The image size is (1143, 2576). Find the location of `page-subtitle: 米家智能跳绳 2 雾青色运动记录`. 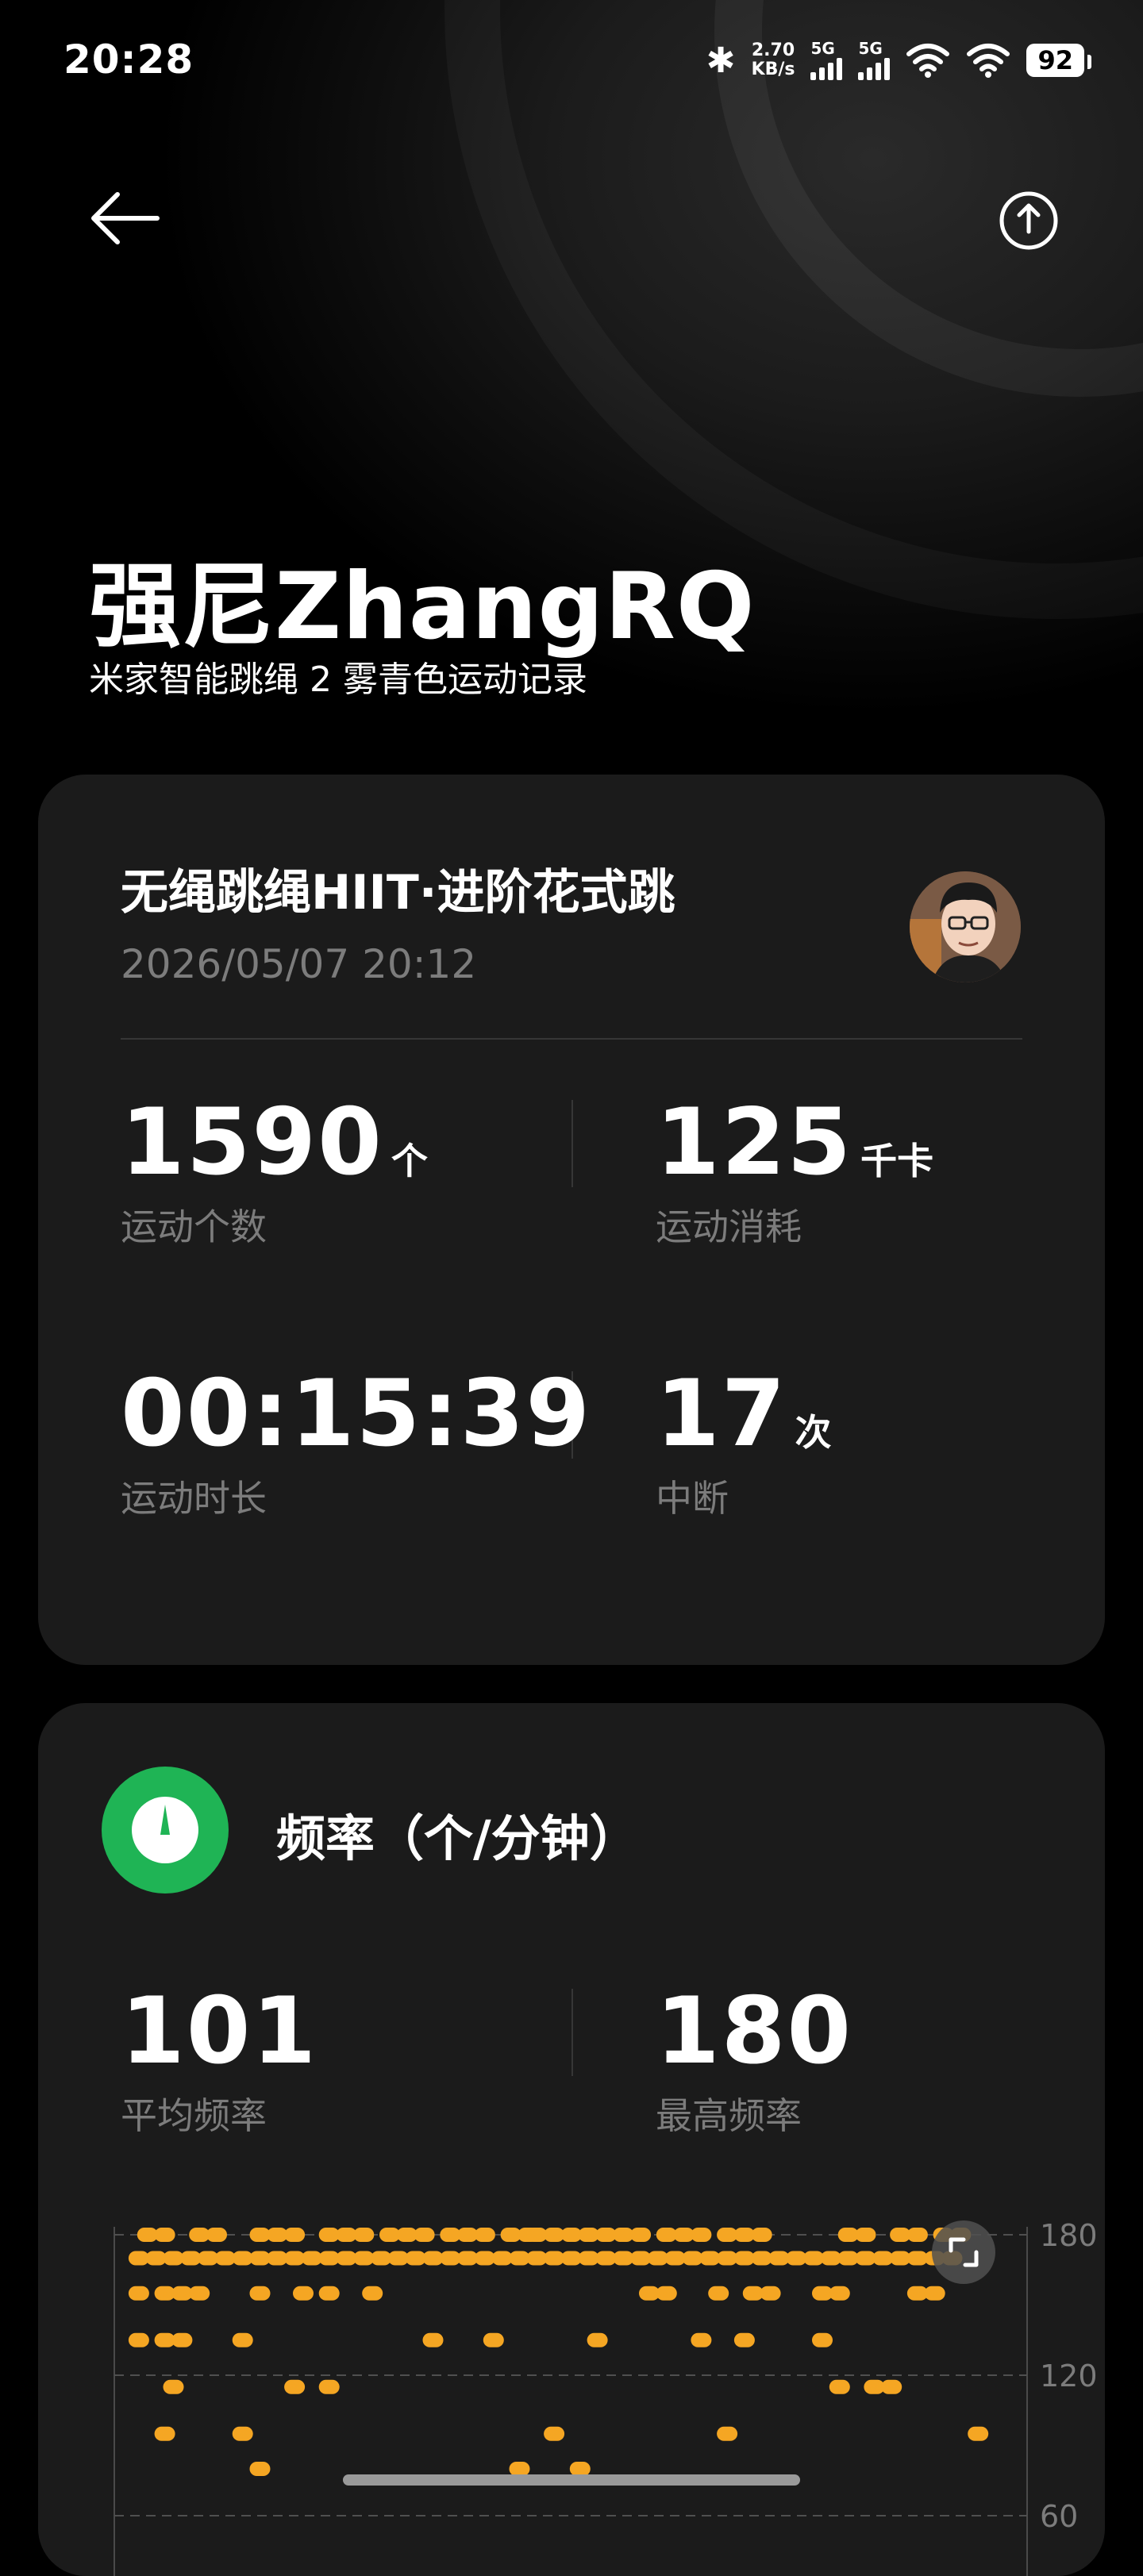

page-subtitle: 米家智能跳绳 2 雾青色运动记录 is located at coordinates (338, 679).